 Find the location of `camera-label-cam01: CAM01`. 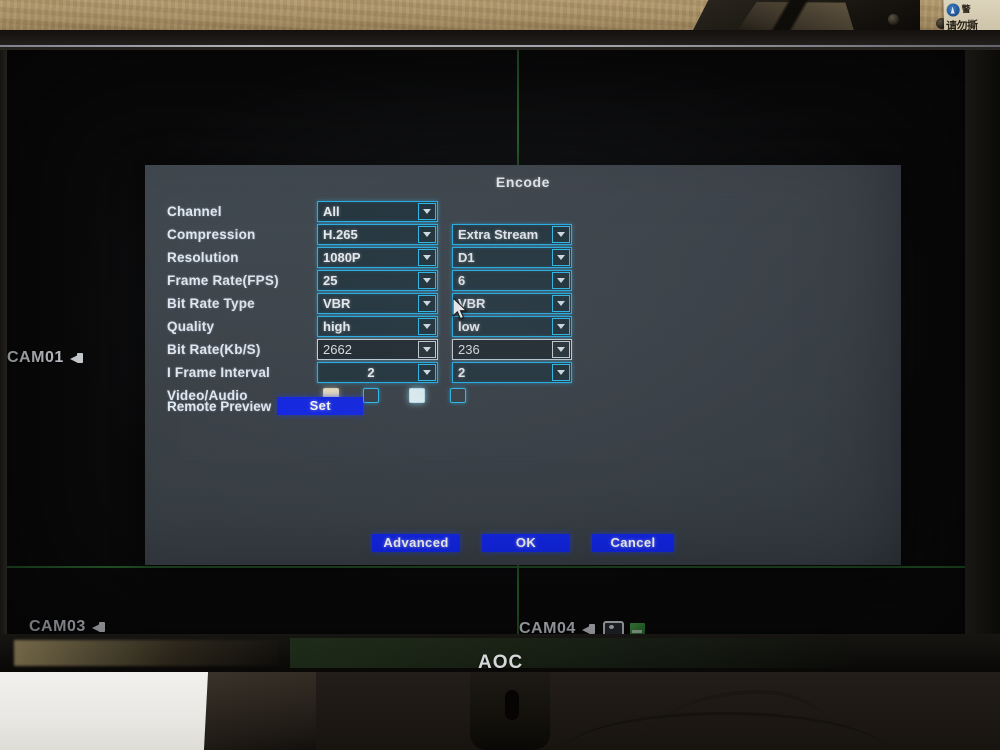

camera-label-cam01: CAM01 is located at coordinates (46, 358).